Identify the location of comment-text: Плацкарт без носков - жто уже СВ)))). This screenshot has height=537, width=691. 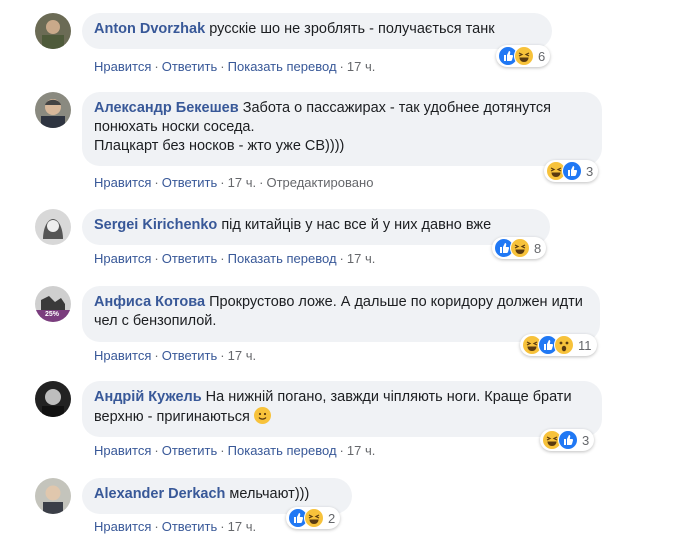
(219, 146).